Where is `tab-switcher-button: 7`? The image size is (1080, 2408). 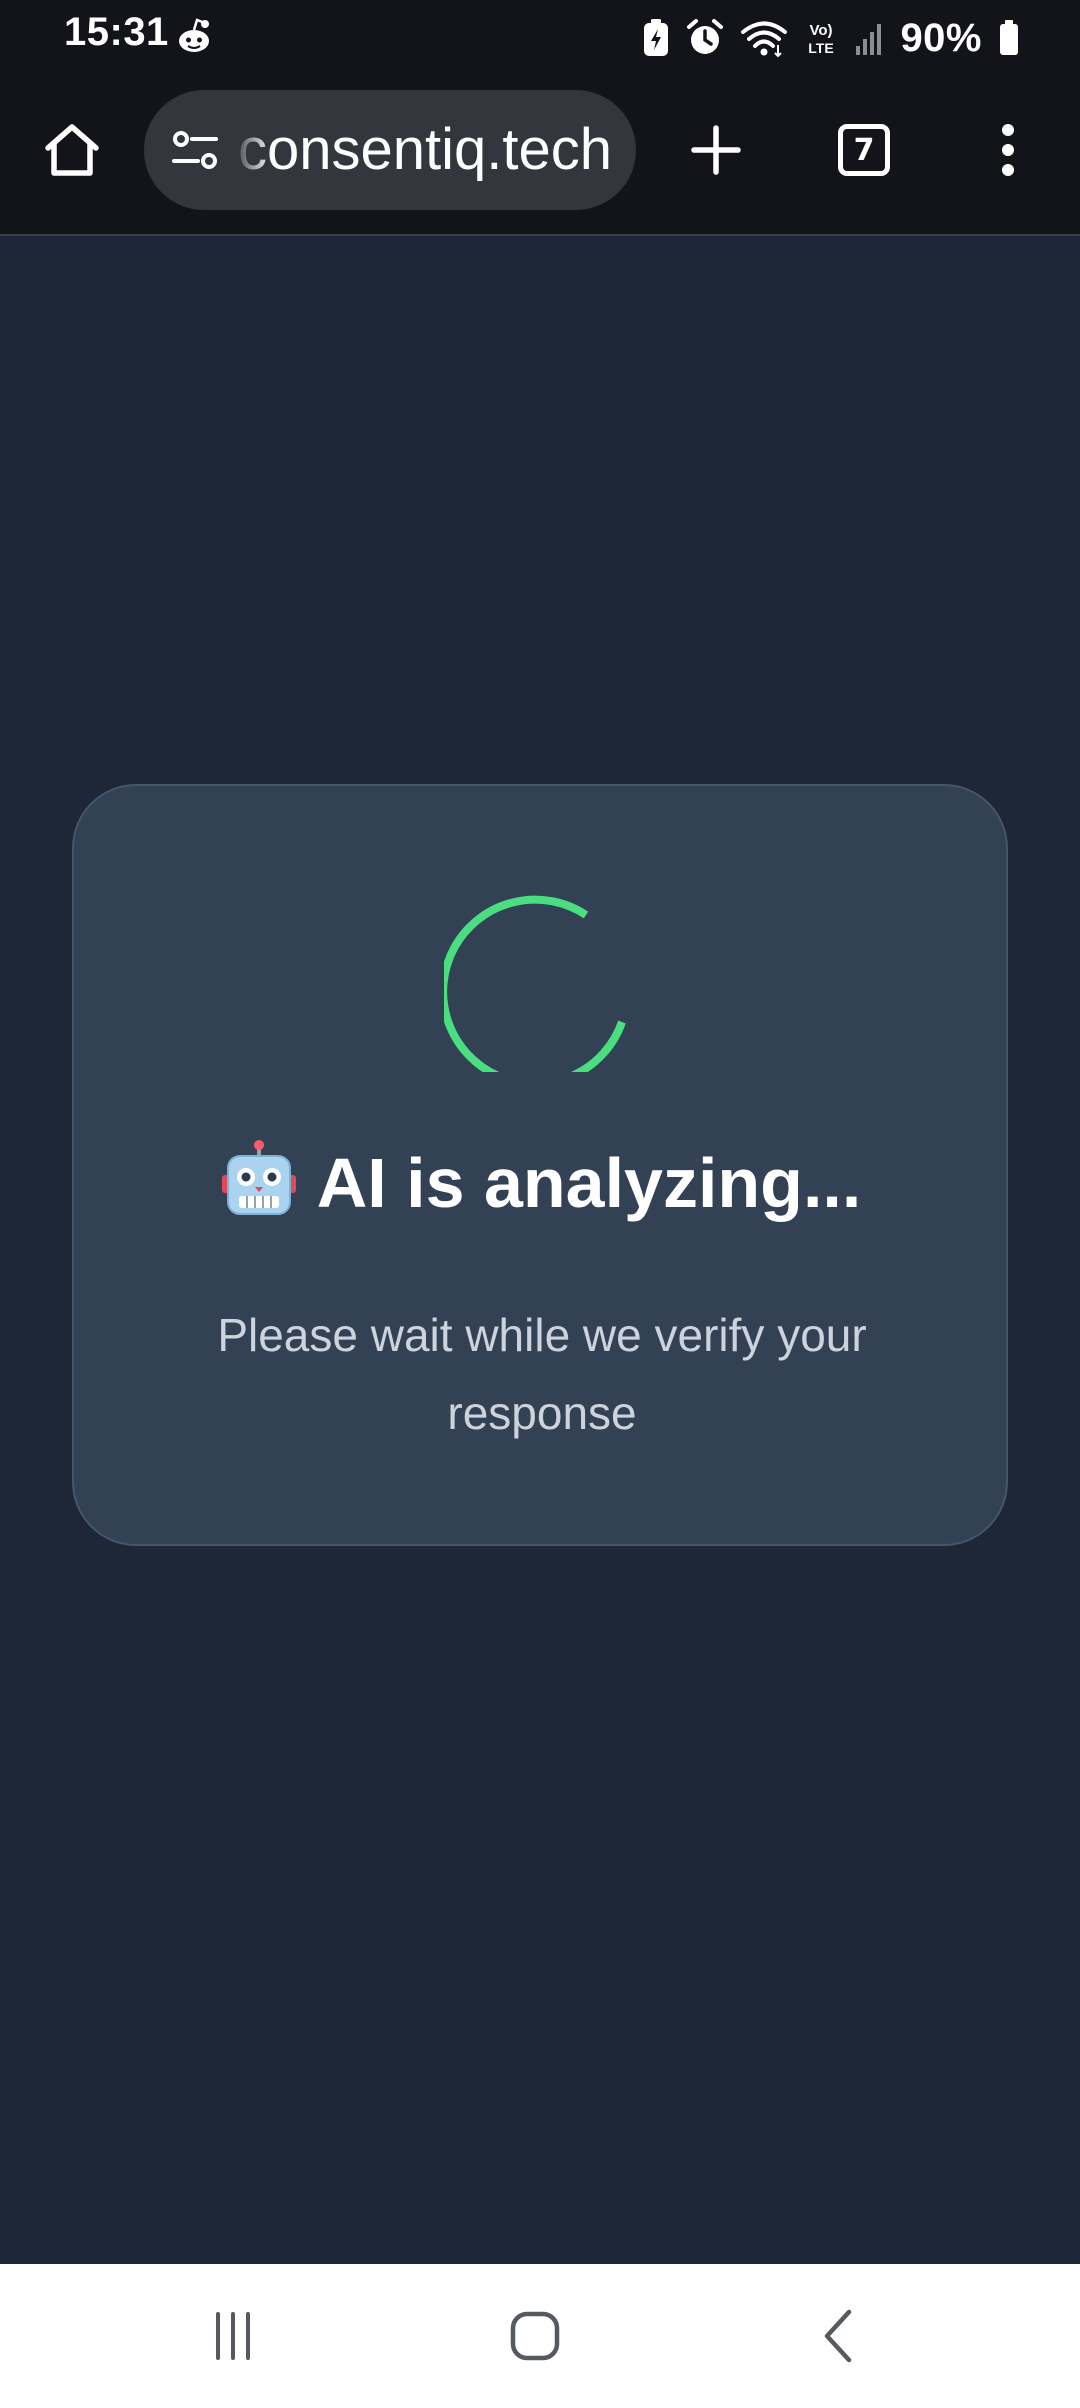 tab-switcher-button: 7 is located at coordinates (864, 150).